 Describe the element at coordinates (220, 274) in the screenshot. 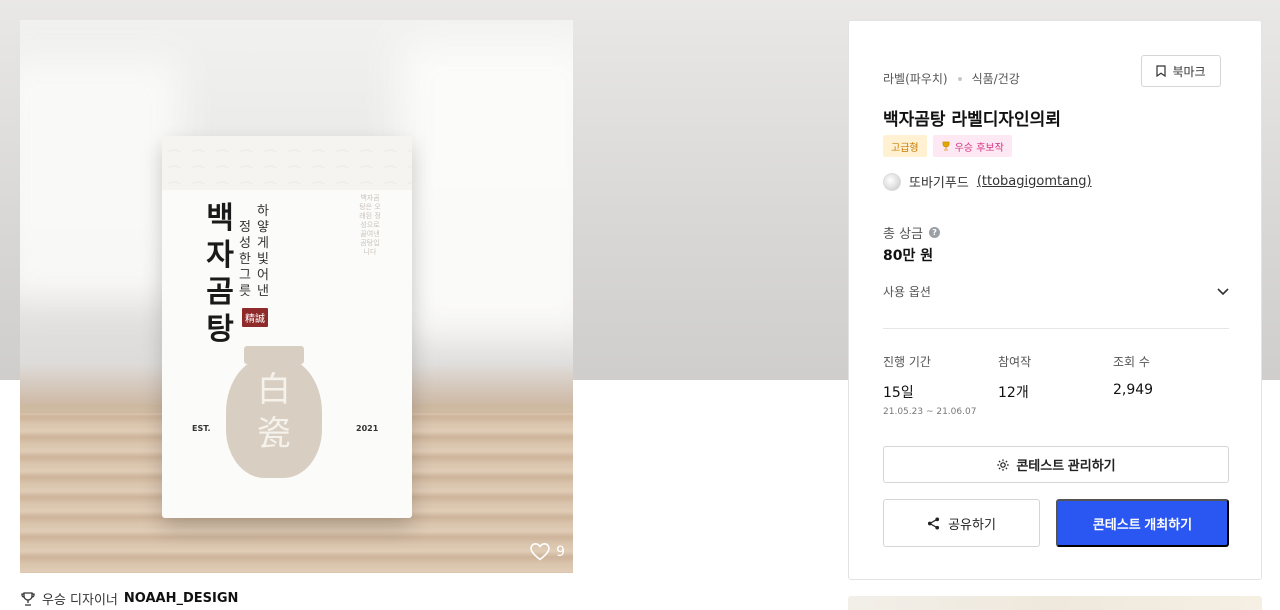

I see `pouch-title: 백자곰탕` at that location.